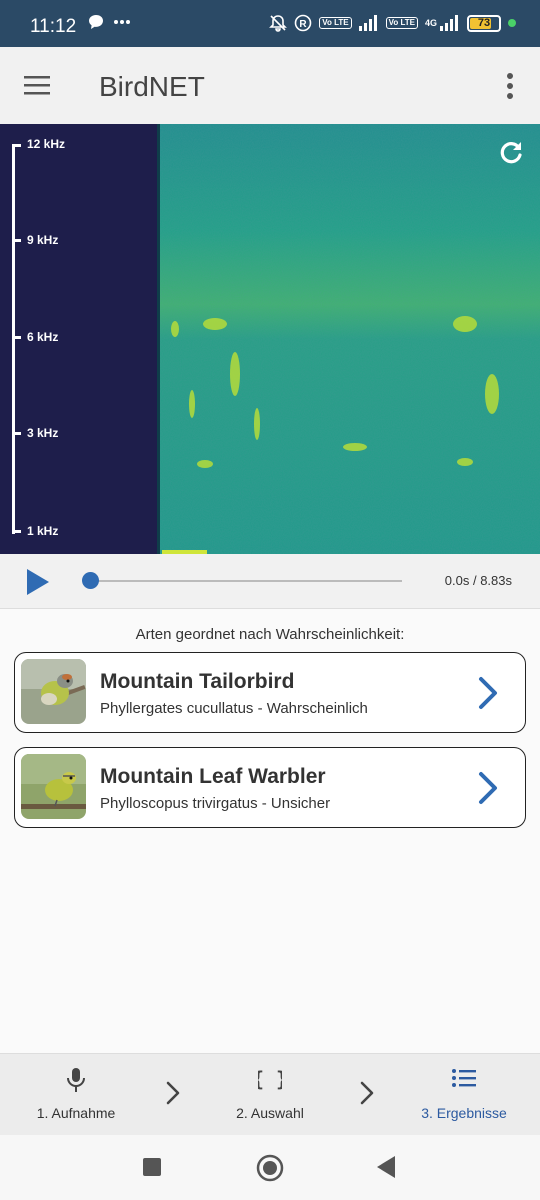 The width and height of the screenshot is (540, 1200). What do you see at coordinates (78, 339) in the screenshot?
I see `frequency-axis: 12 kHz 9 kHz 6 kHz 3 kHz 1 kHz` at bounding box center [78, 339].